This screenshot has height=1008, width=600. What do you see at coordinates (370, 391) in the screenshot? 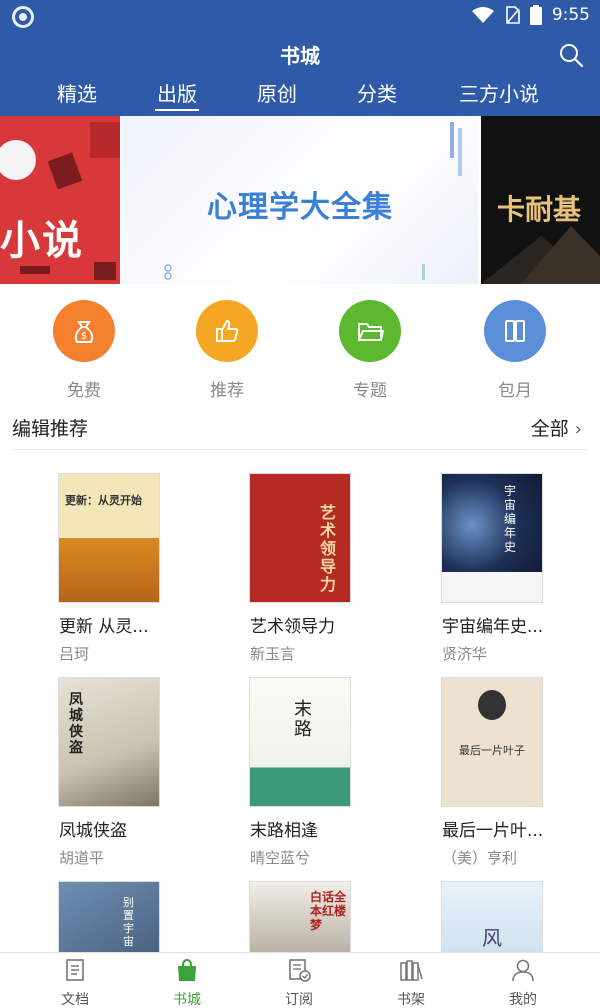
I see `quick-topics-label: 专题` at bounding box center [370, 391].